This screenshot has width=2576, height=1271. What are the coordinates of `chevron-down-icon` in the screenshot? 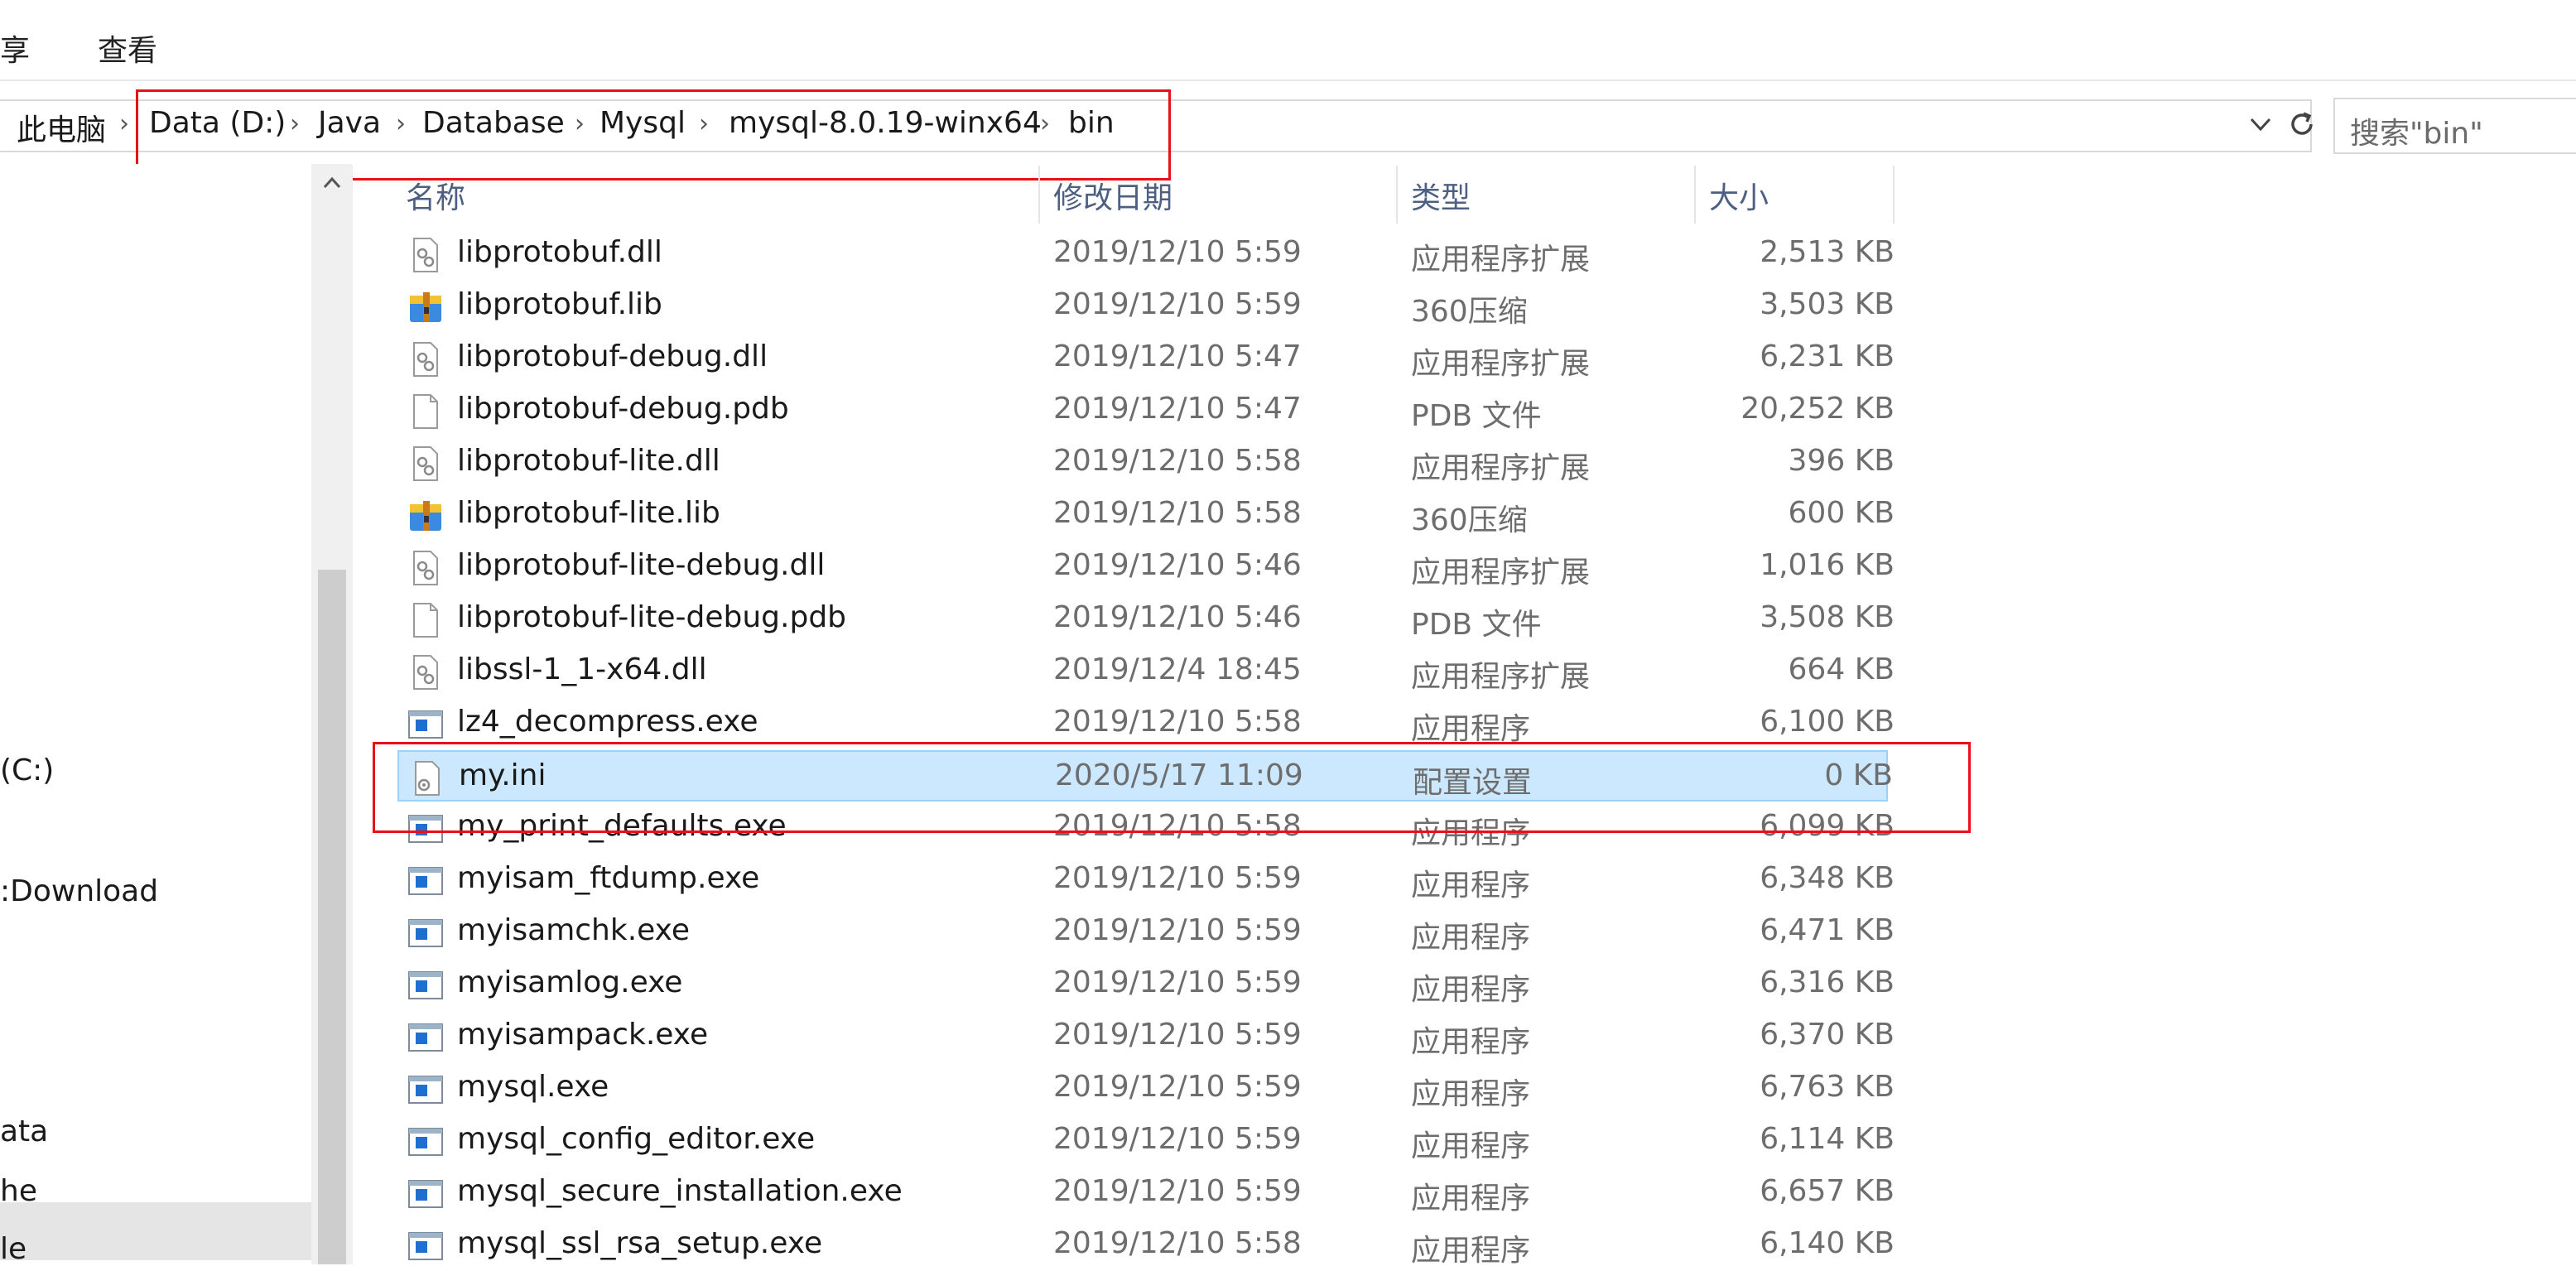 It's located at (2260, 124).